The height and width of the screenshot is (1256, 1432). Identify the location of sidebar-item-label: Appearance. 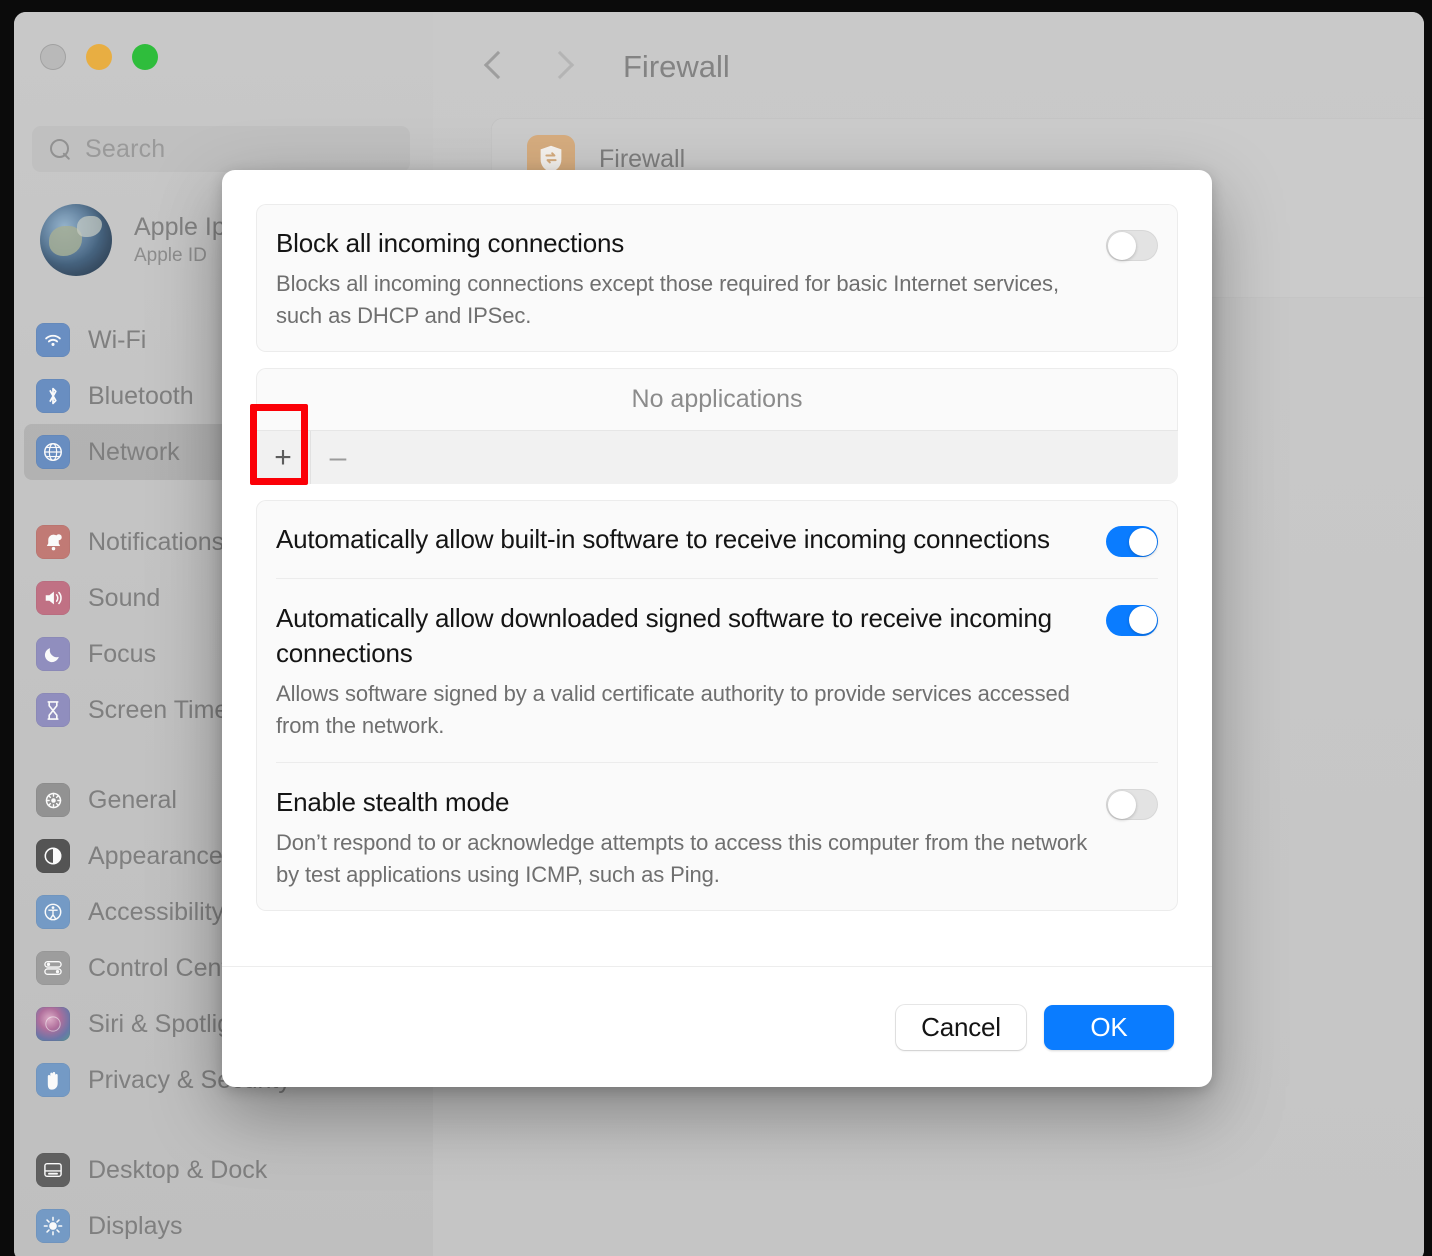
(155, 855).